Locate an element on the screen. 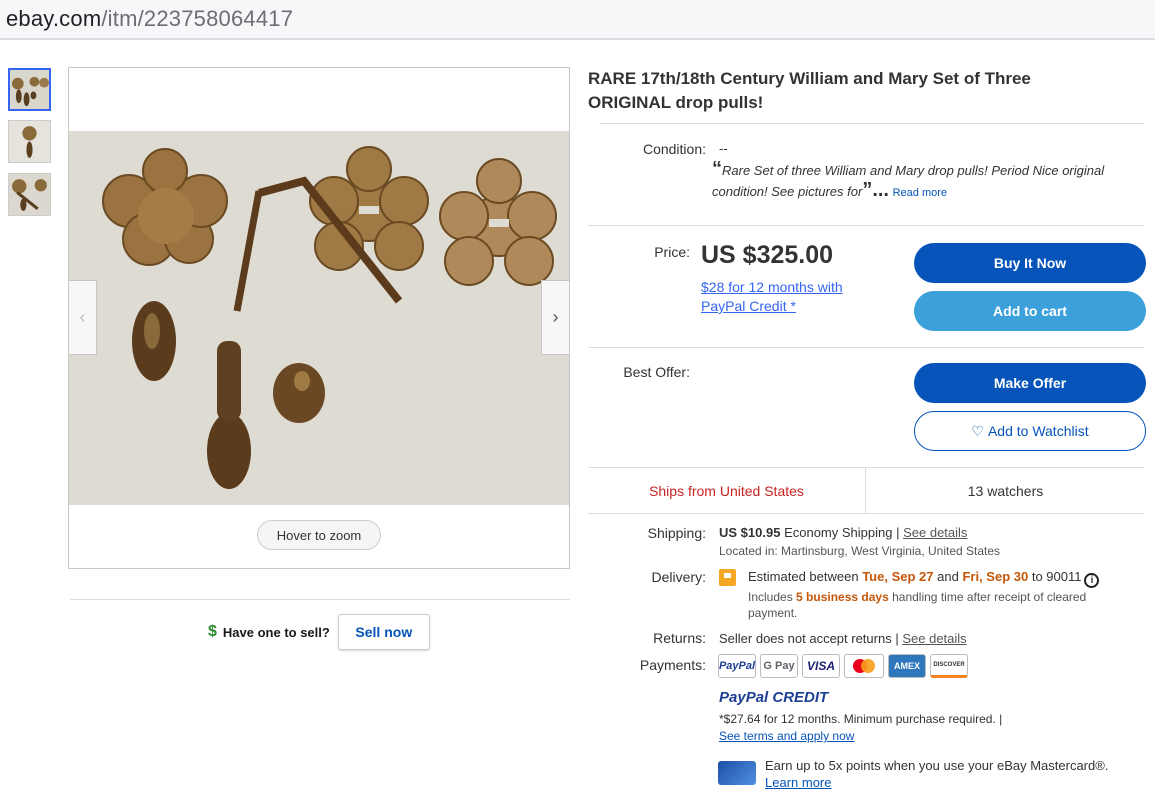 Image resolution: width=1155 pixels, height=795 pixels. read-more-link: Read more is located at coordinates (920, 193).